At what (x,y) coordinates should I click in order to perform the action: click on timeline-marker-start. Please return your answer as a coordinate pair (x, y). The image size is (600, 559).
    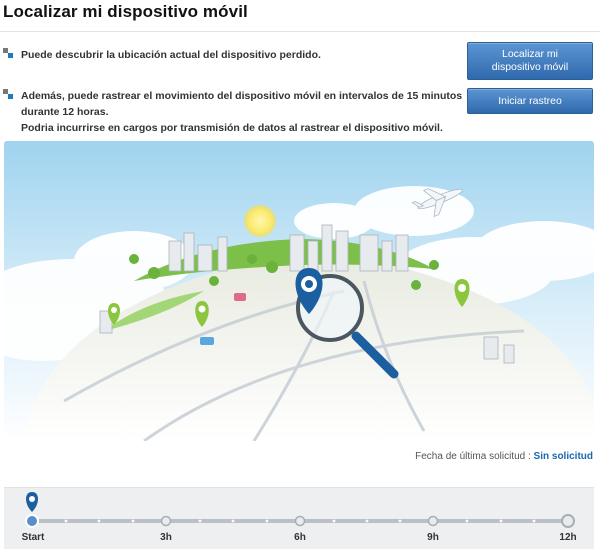
    Looking at the image, I should click on (32, 521).